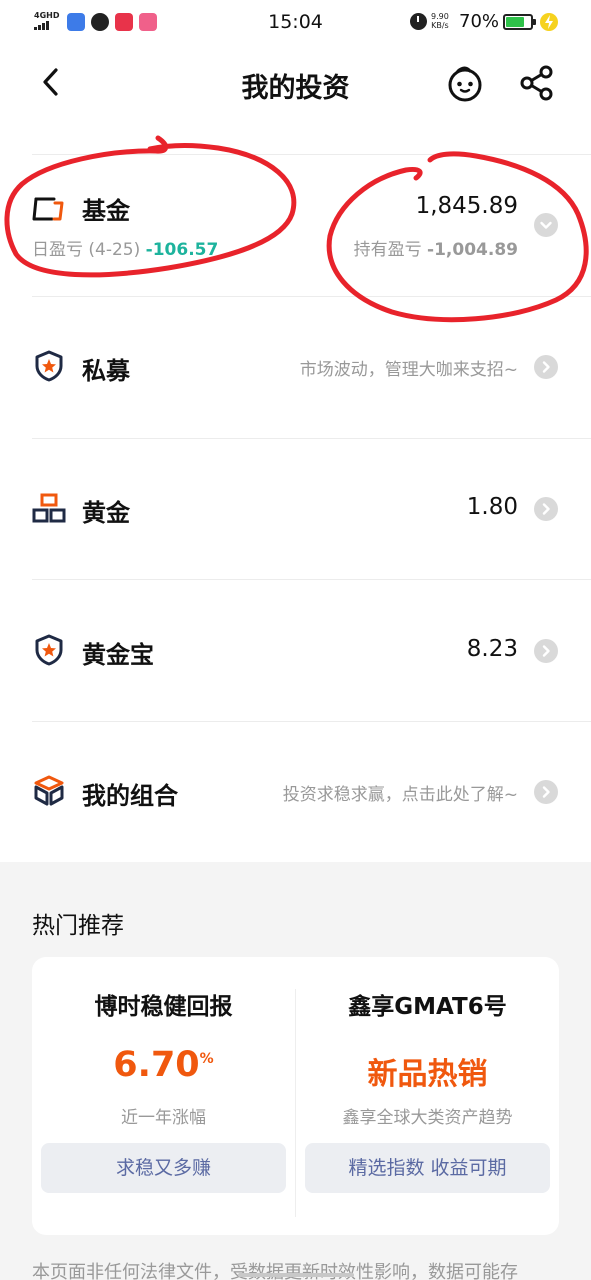 Image resolution: width=591 pixels, height=1280 pixels. Describe the element at coordinates (466, 206) in the screenshot. I see `fund-amount: 1,845.89` at that location.